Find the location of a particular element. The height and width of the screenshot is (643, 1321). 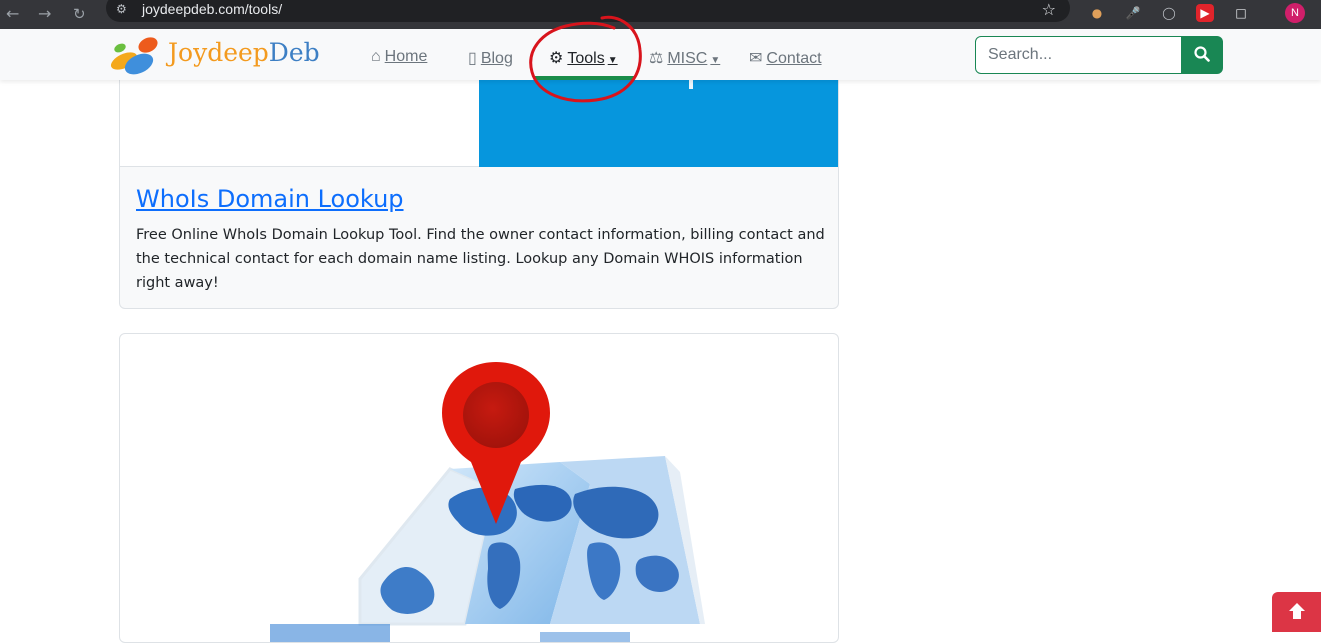

search-button is located at coordinates (1202, 55).